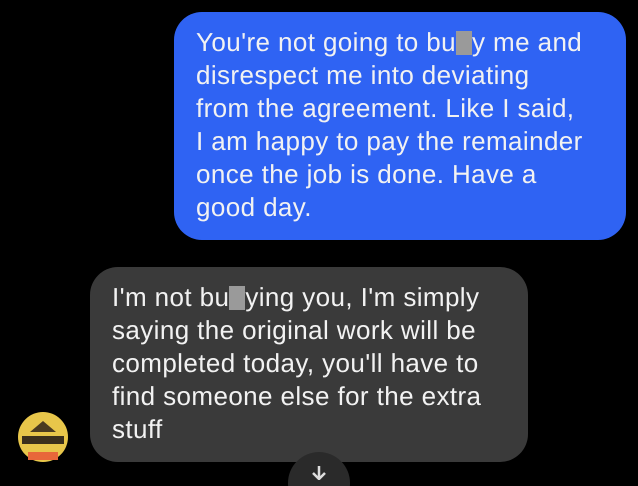 The width and height of the screenshot is (638, 486). I want to click on arrow-down-icon, so click(319, 473).